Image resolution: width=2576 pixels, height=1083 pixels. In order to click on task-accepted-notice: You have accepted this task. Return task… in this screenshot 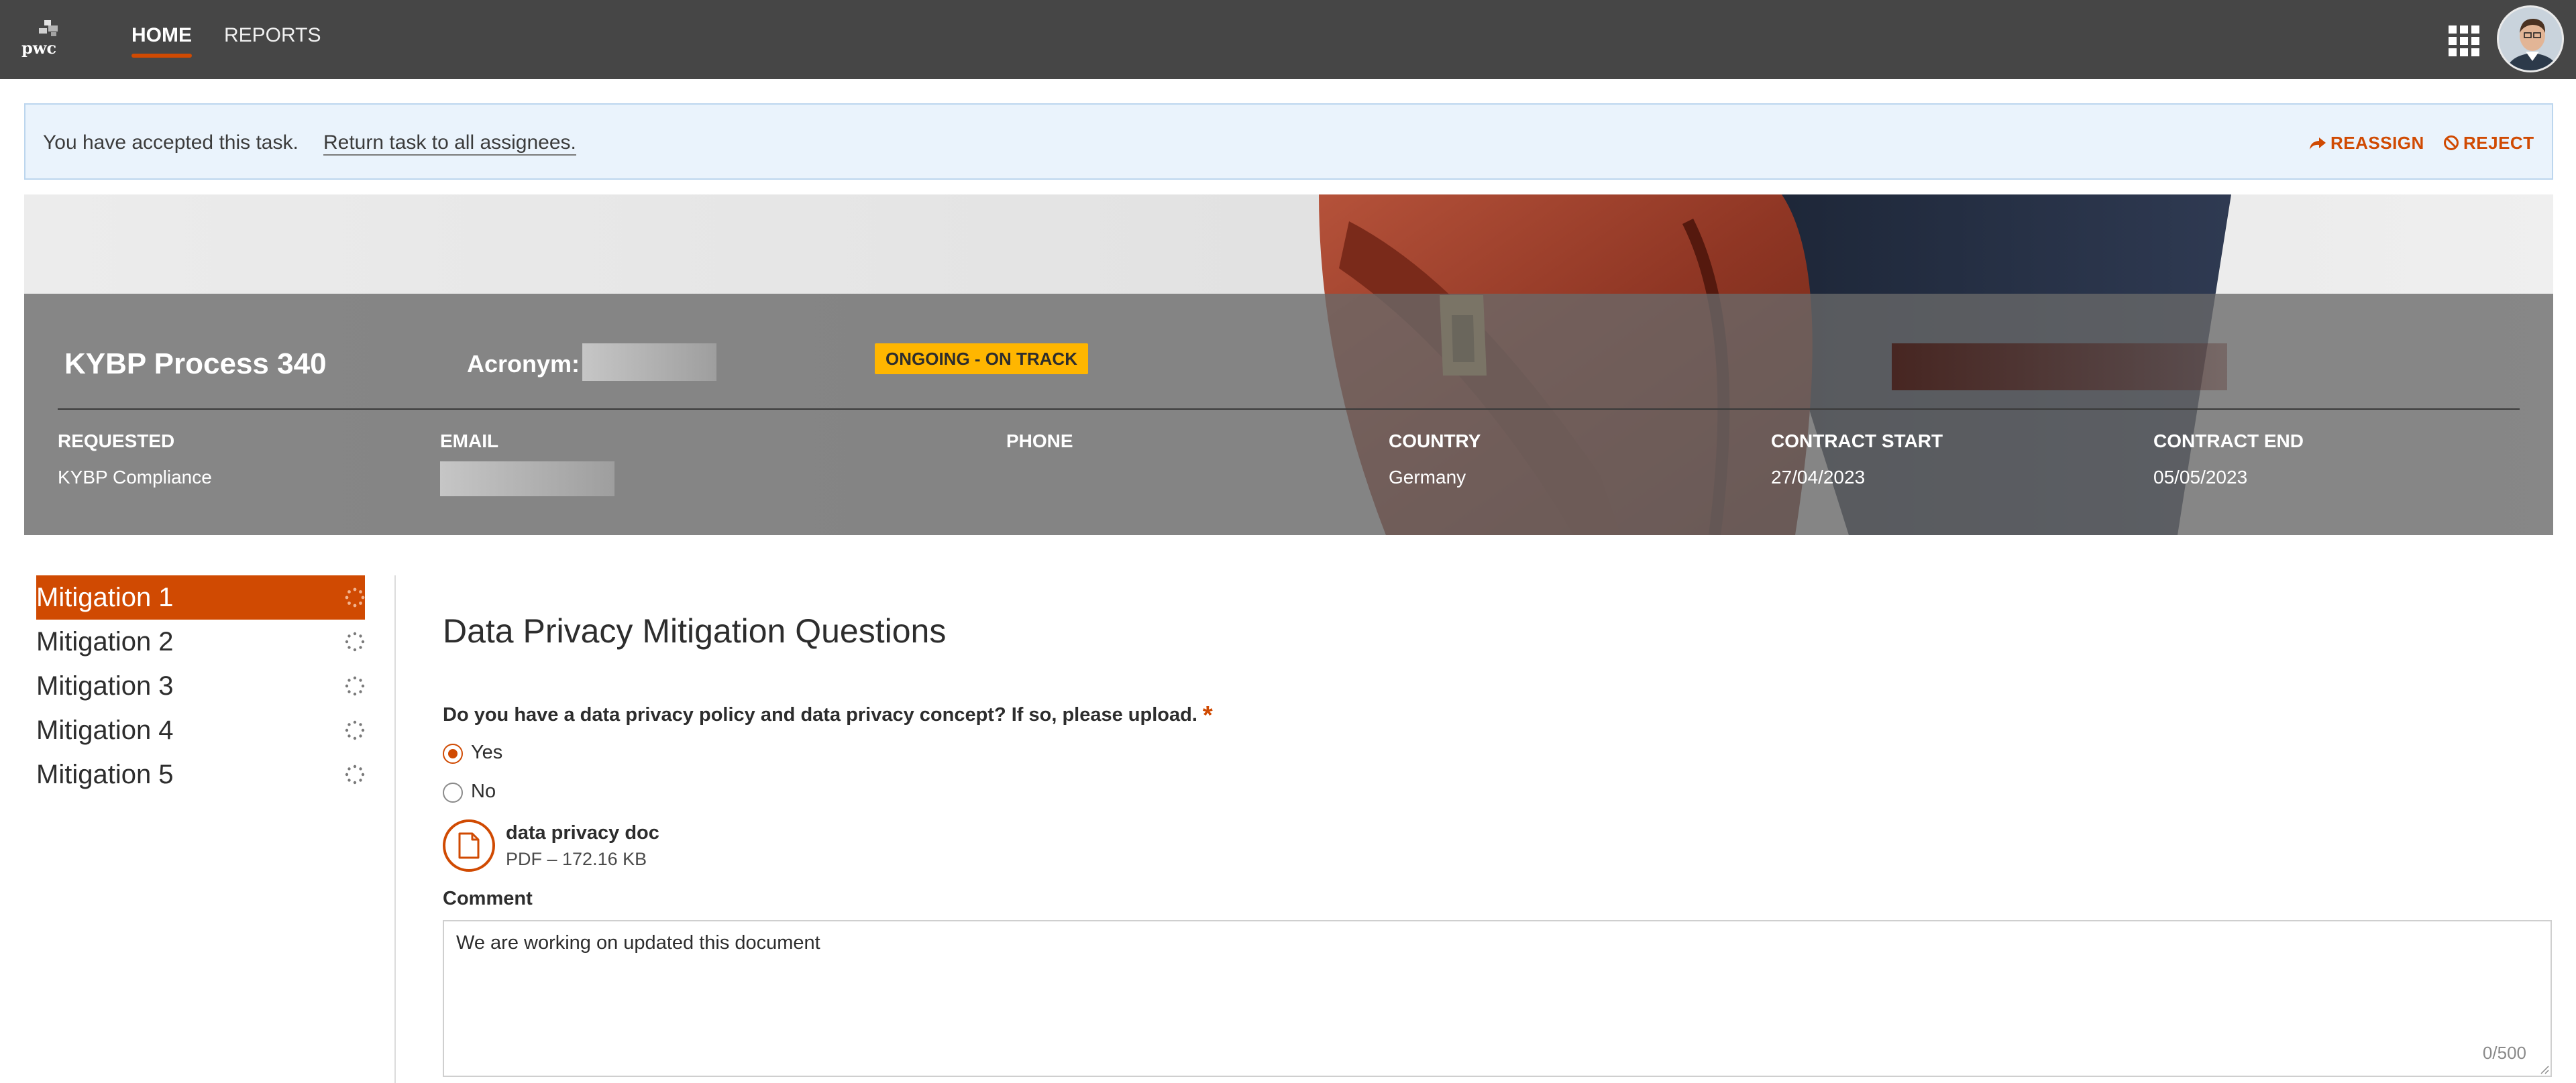, I will do `click(1288, 141)`.